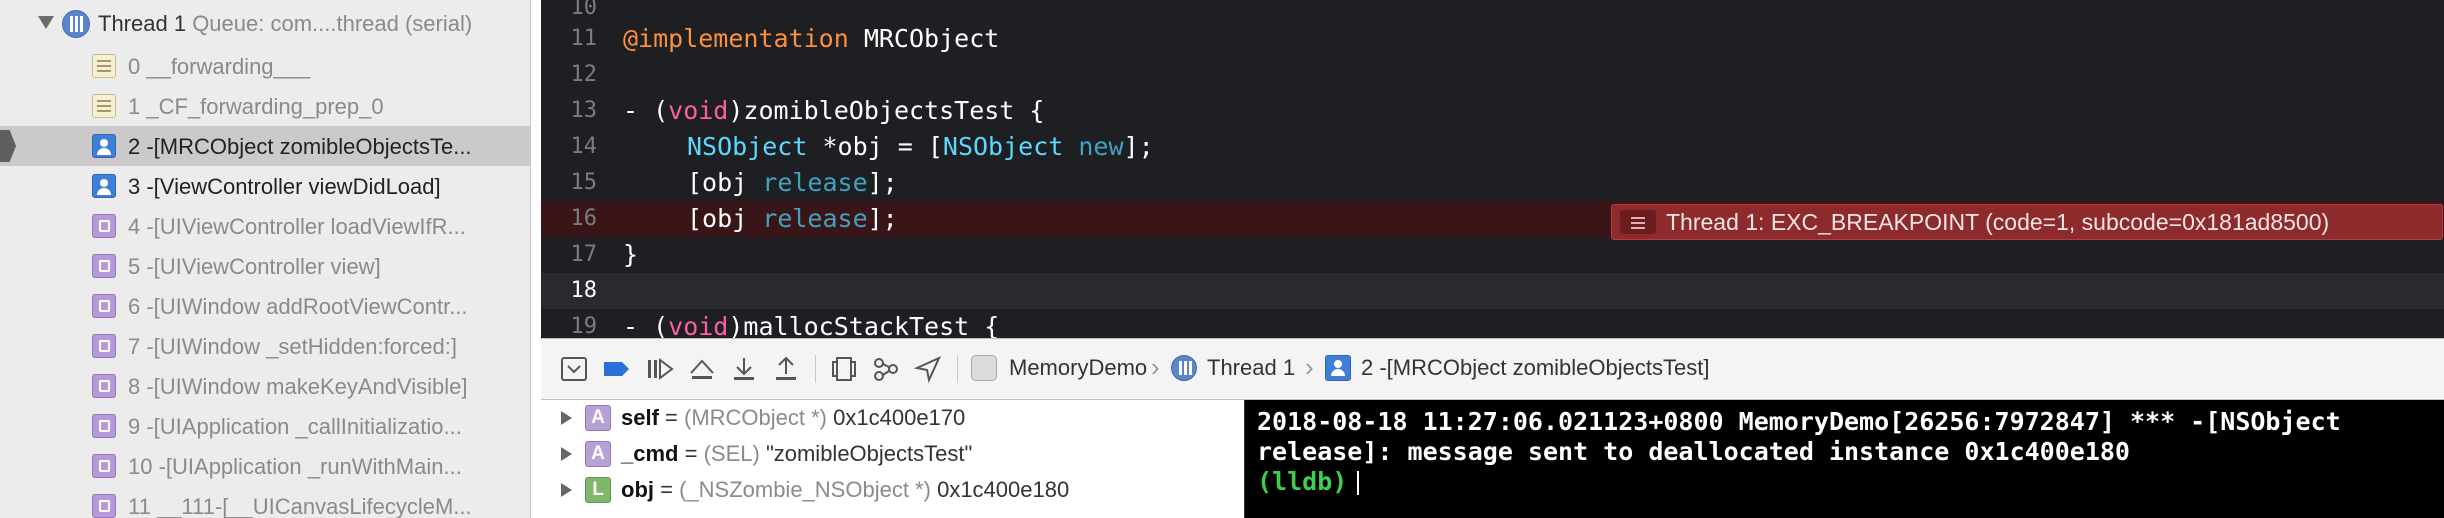  What do you see at coordinates (833, 110) in the screenshot?
I see `code-text: - (void)zomibleObjectsTest {` at bounding box center [833, 110].